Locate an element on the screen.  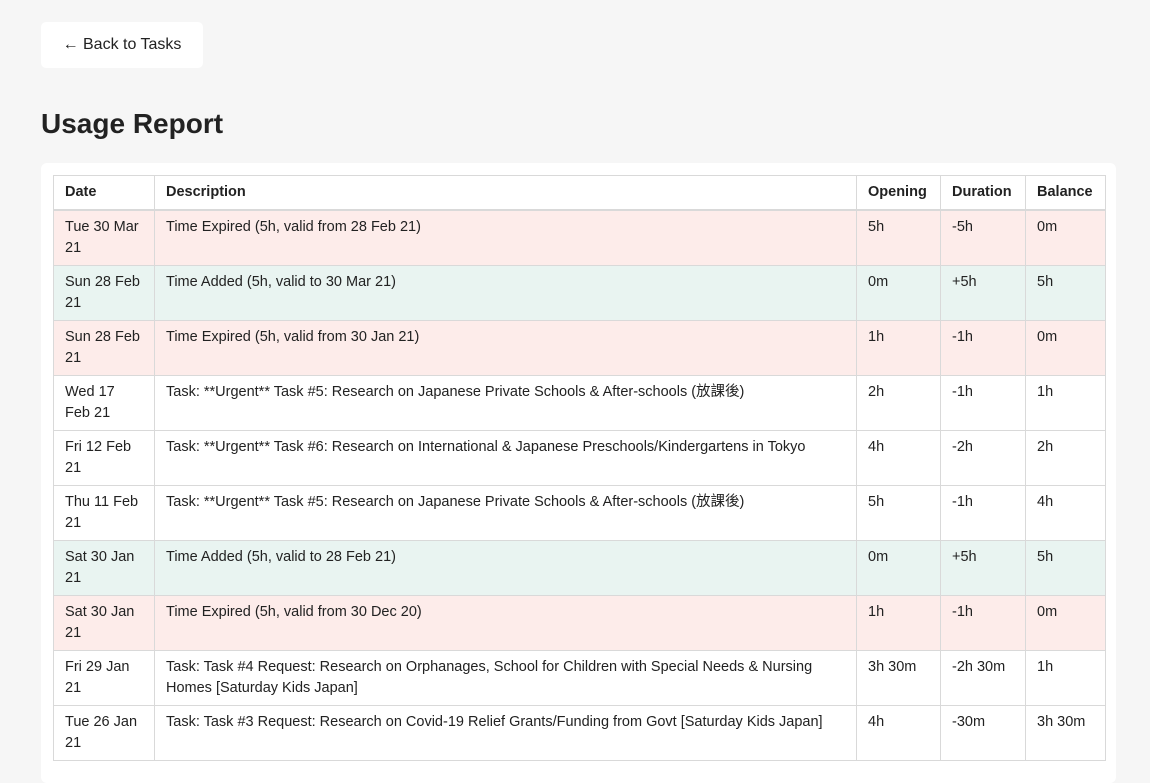
cell-date: Fri 12 Feb 21 is located at coordinates (104, 458).